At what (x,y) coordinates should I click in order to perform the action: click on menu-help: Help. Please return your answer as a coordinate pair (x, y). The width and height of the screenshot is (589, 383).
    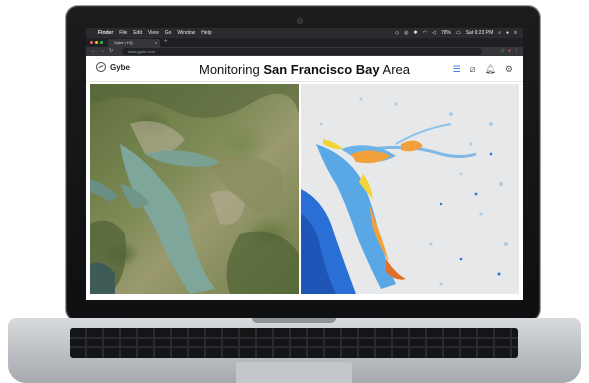
    Looking at the image, I should click on (206, 33).